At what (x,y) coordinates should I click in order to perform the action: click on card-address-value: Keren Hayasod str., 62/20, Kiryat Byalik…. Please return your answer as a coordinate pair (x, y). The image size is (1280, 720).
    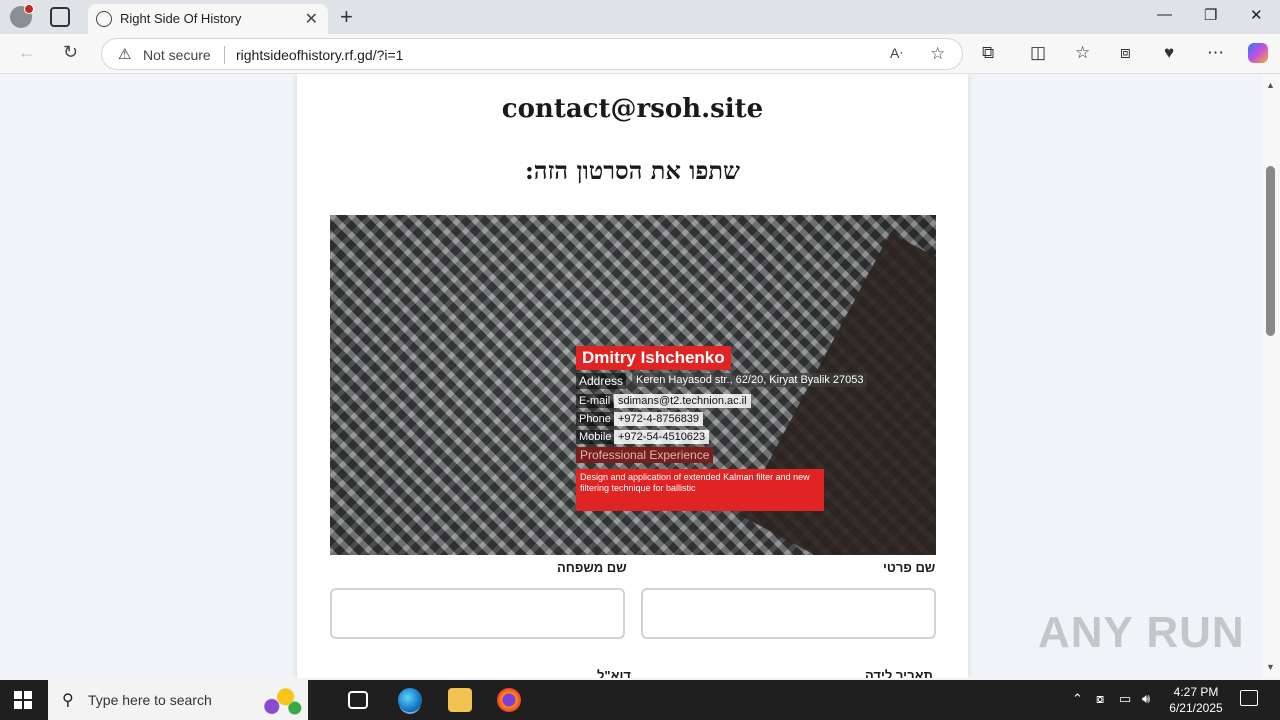
    Looking at the image, I should click on (750, 380).